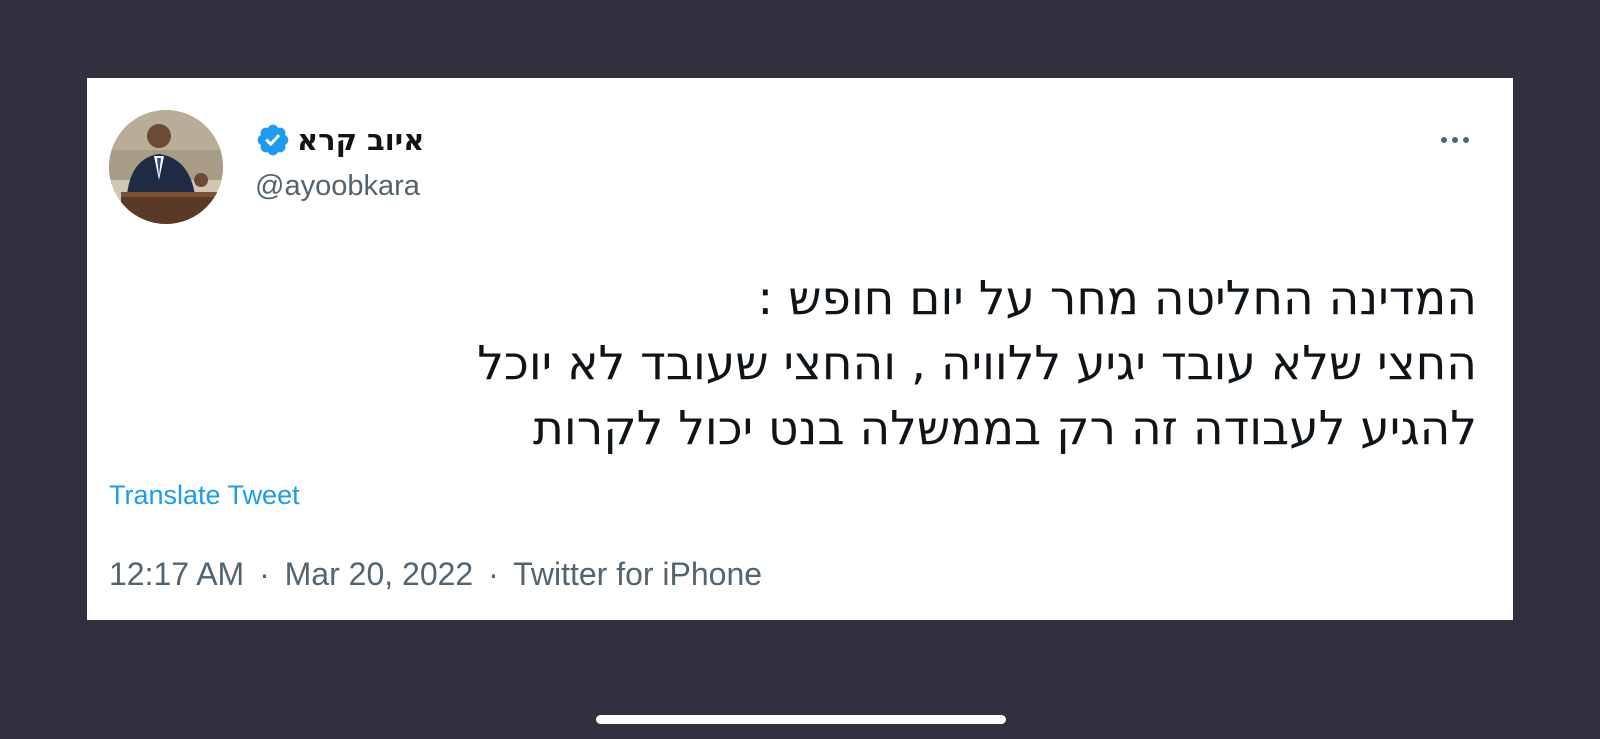 This screenshot has height=739, width=1600. I want to click on tweet-text-line: המדינה החליטה מחר על יום חופש :, so click(1117, 298).